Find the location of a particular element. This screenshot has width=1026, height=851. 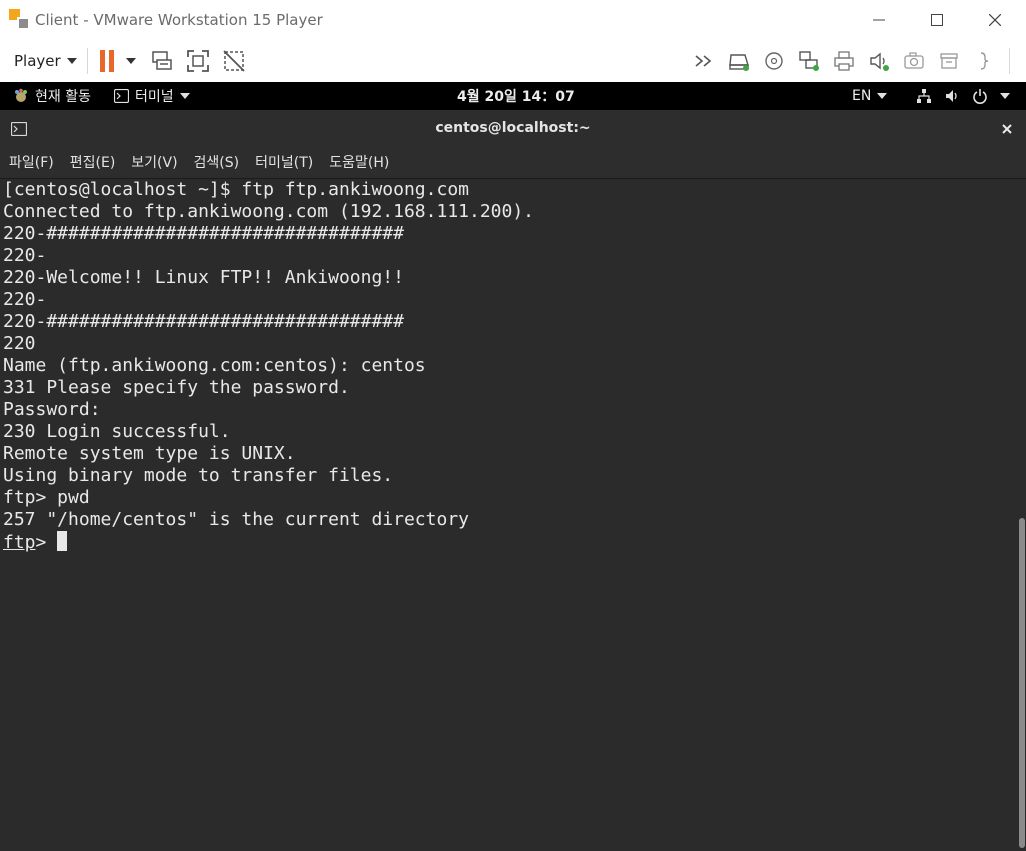

fullscreen-icon is located at coordinates (197, 61).